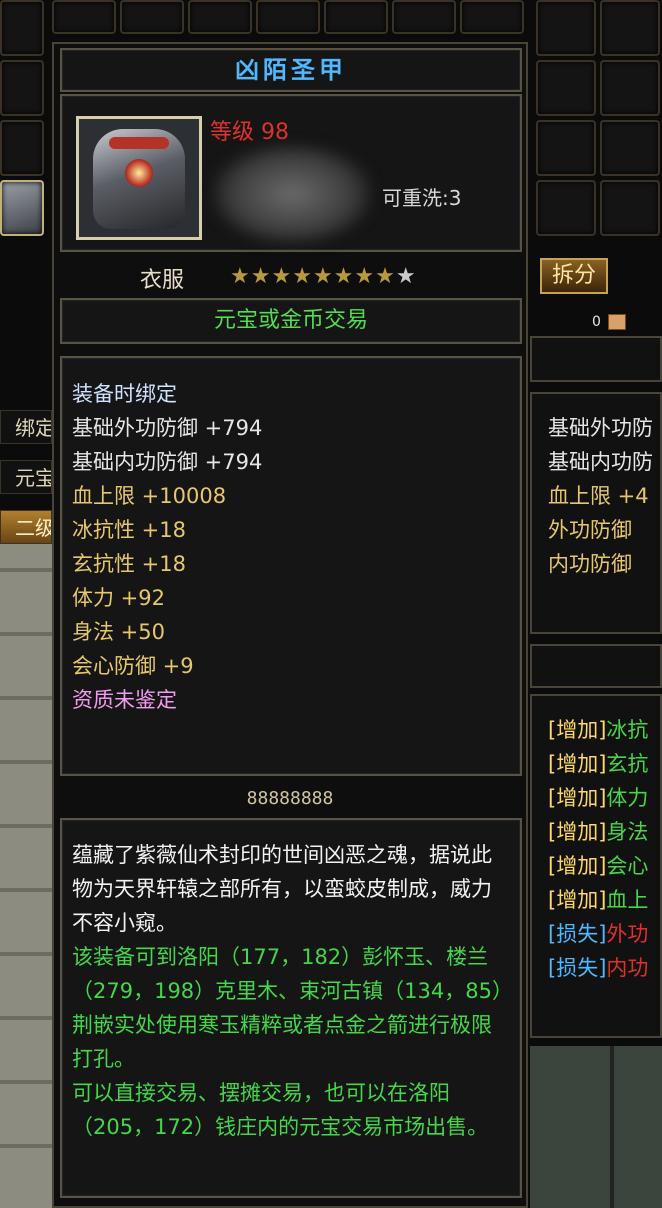 The width and height of the screenshot is (662, 1208). What do you see at coordinates (590, 530) in the screenshot?
I see `compare-stat-line: 外功防御` at bounding box center [590, 530].